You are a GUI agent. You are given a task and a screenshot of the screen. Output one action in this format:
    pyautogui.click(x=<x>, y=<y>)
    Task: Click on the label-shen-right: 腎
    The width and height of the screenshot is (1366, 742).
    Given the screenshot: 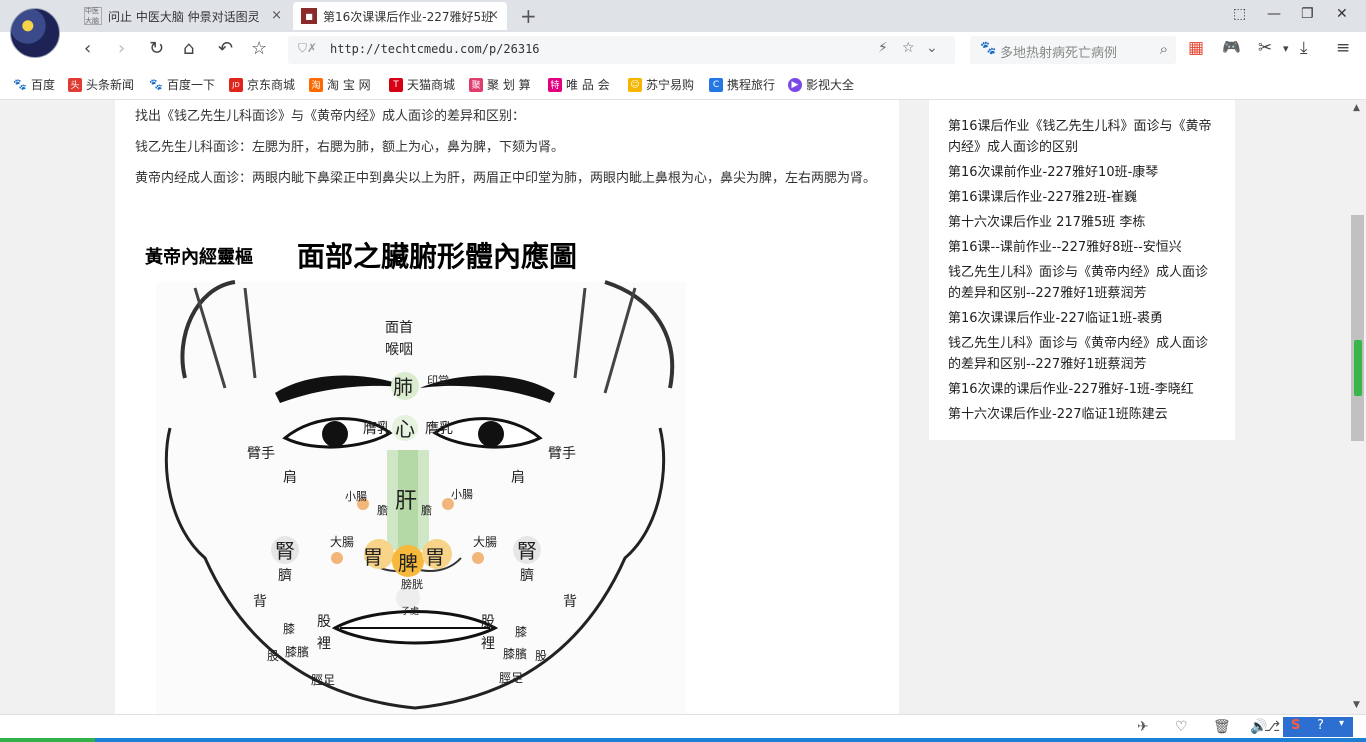 What is the action you would take?
    pyautogui.click(x=527, y=551)
    